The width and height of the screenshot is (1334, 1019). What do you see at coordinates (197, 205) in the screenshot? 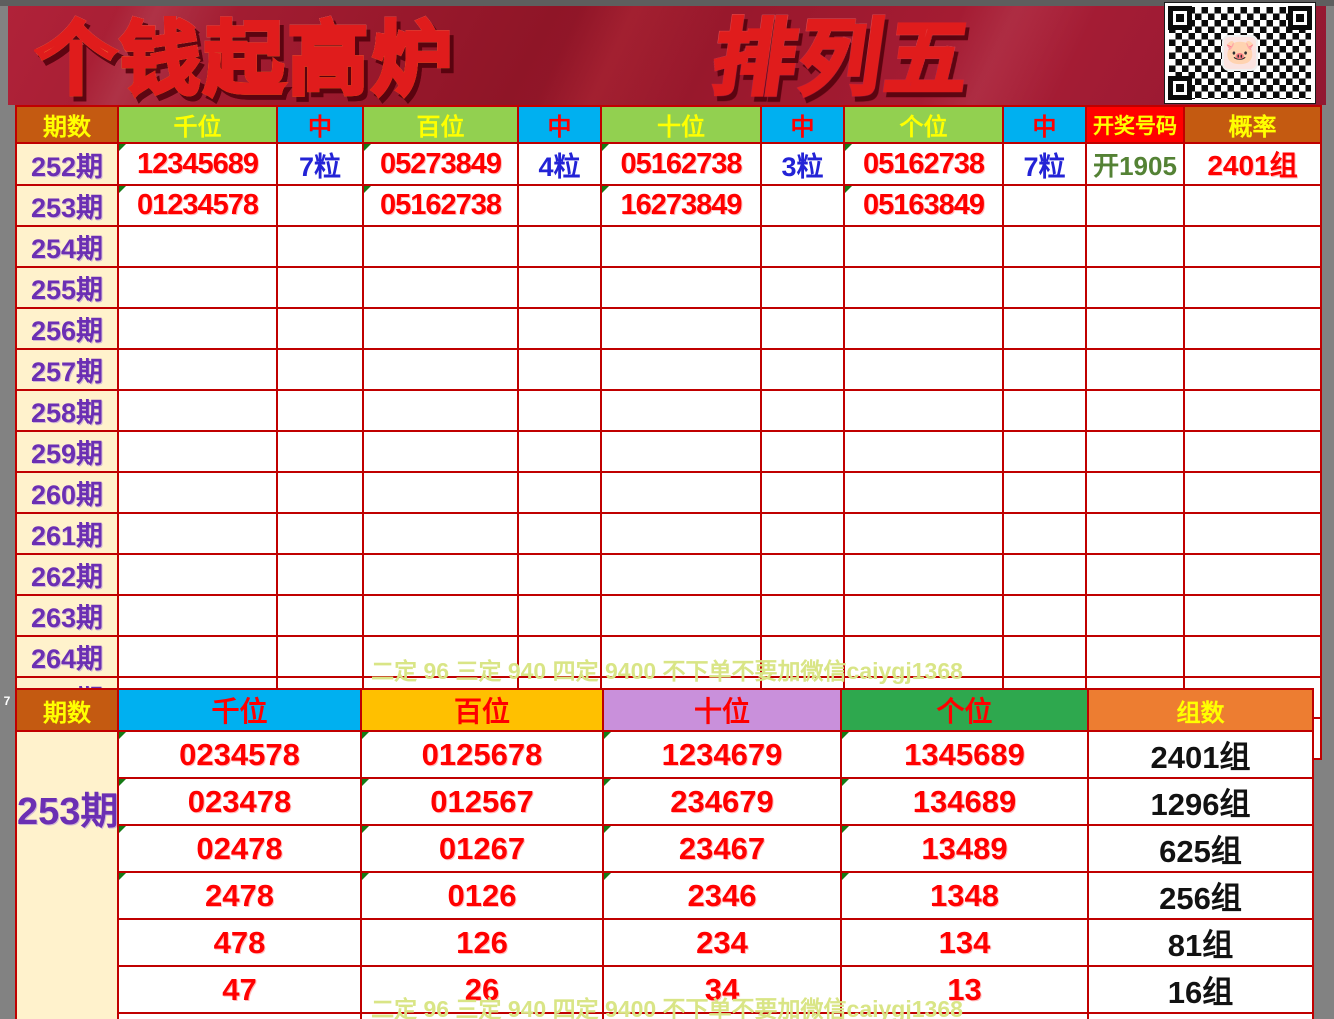
I see `numbers-cell: 01234578` at bounding box center [197, 205].